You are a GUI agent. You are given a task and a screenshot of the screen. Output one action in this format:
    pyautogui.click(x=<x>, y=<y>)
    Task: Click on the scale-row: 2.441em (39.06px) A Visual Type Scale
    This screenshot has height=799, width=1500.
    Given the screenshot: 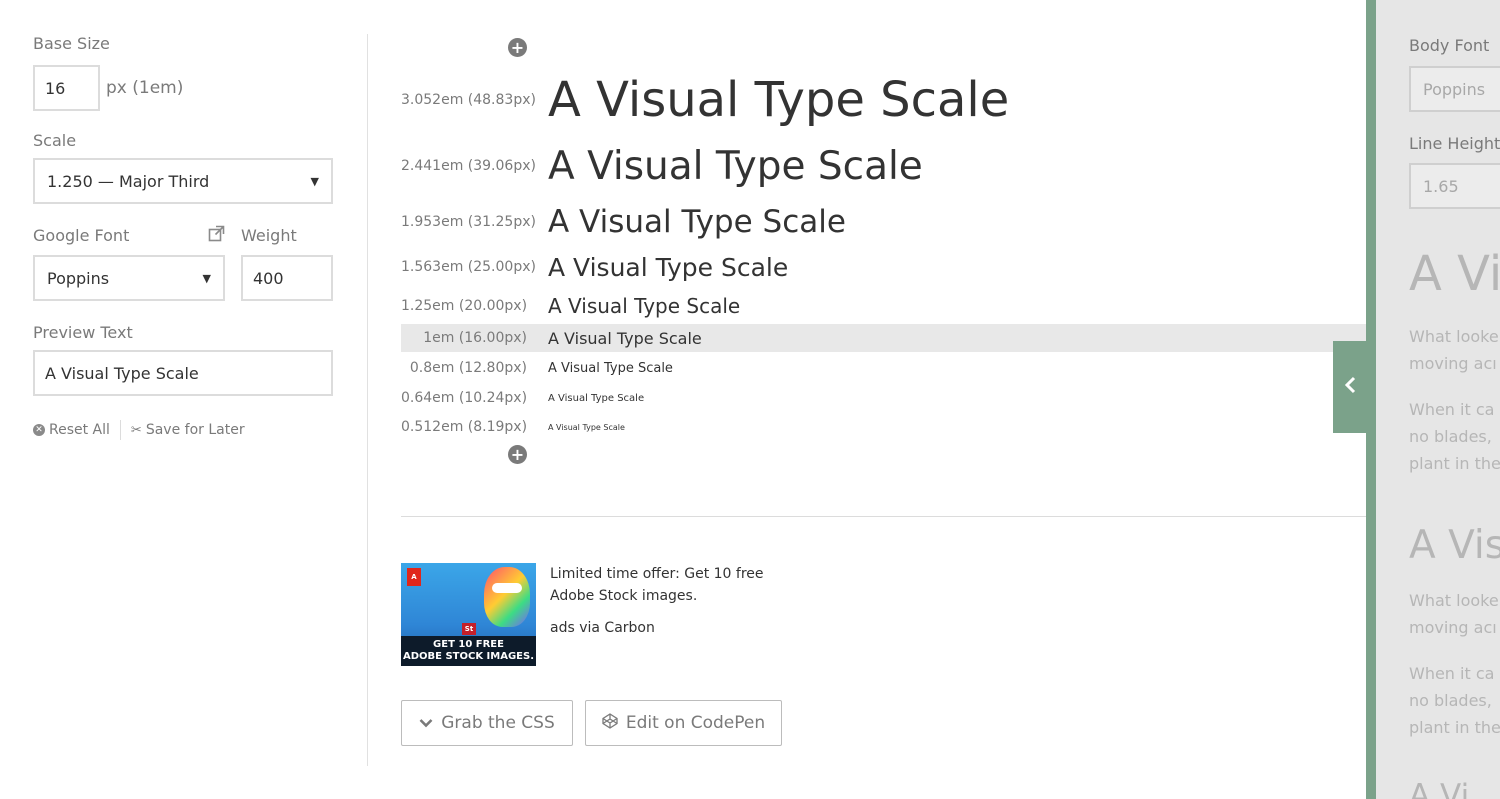 What is the action you would take?
    pyautogui.click(x=883, y=166)
    